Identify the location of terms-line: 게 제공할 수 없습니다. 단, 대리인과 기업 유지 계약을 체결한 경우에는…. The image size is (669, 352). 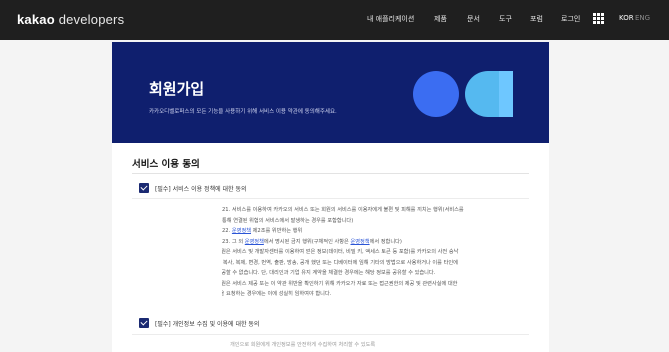
(329, 273).